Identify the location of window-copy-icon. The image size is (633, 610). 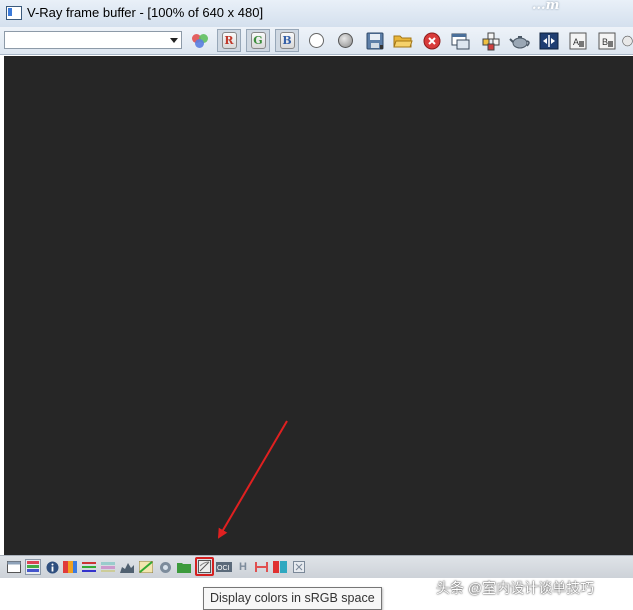
(460, 41).